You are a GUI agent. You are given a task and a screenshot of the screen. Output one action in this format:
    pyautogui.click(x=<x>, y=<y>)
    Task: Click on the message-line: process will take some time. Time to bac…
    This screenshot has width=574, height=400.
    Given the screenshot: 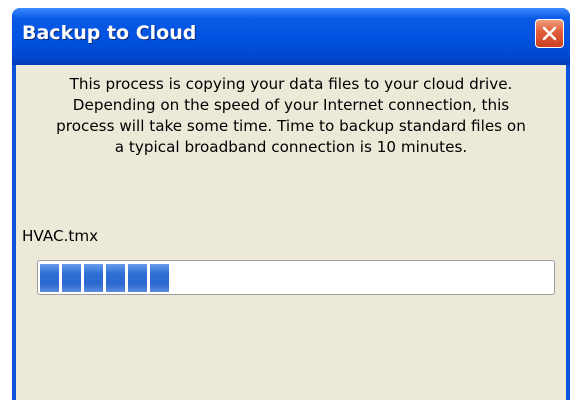 What is the action you would take?
    pyautogui.click(x=291, y=126)
    